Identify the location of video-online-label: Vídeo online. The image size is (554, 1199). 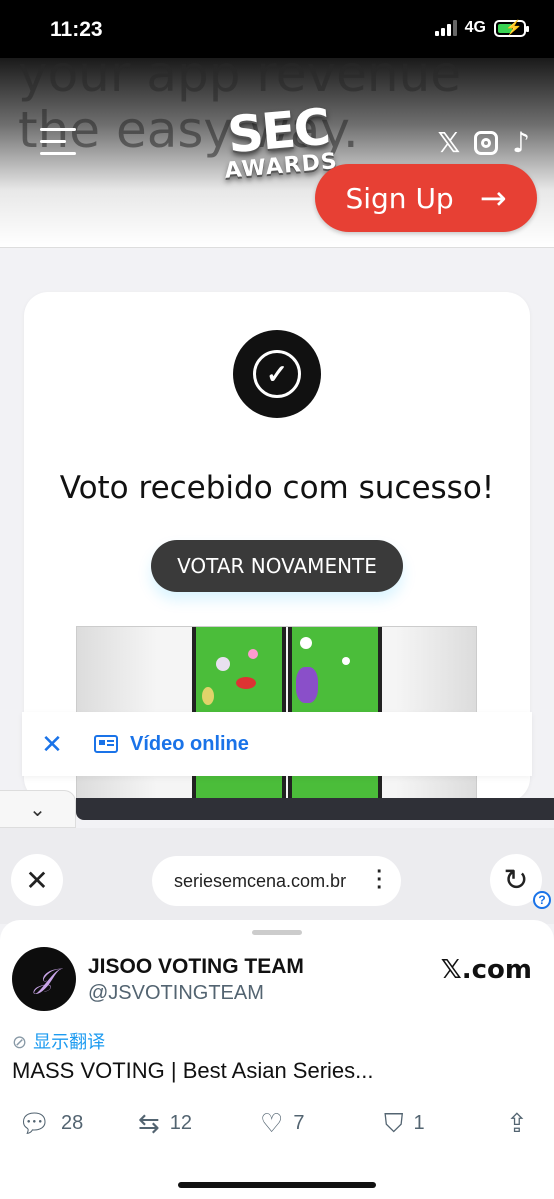
(189, 743).